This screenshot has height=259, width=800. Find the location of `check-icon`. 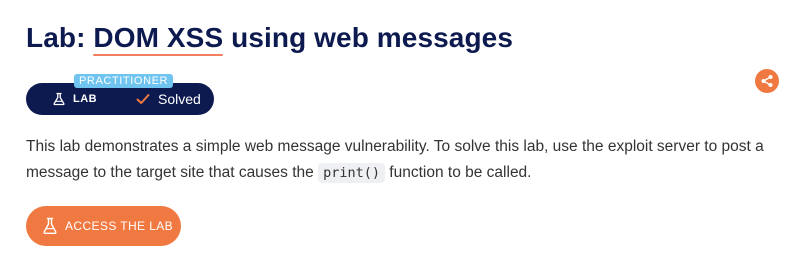

check-icon is located at coordinates (143, 99).